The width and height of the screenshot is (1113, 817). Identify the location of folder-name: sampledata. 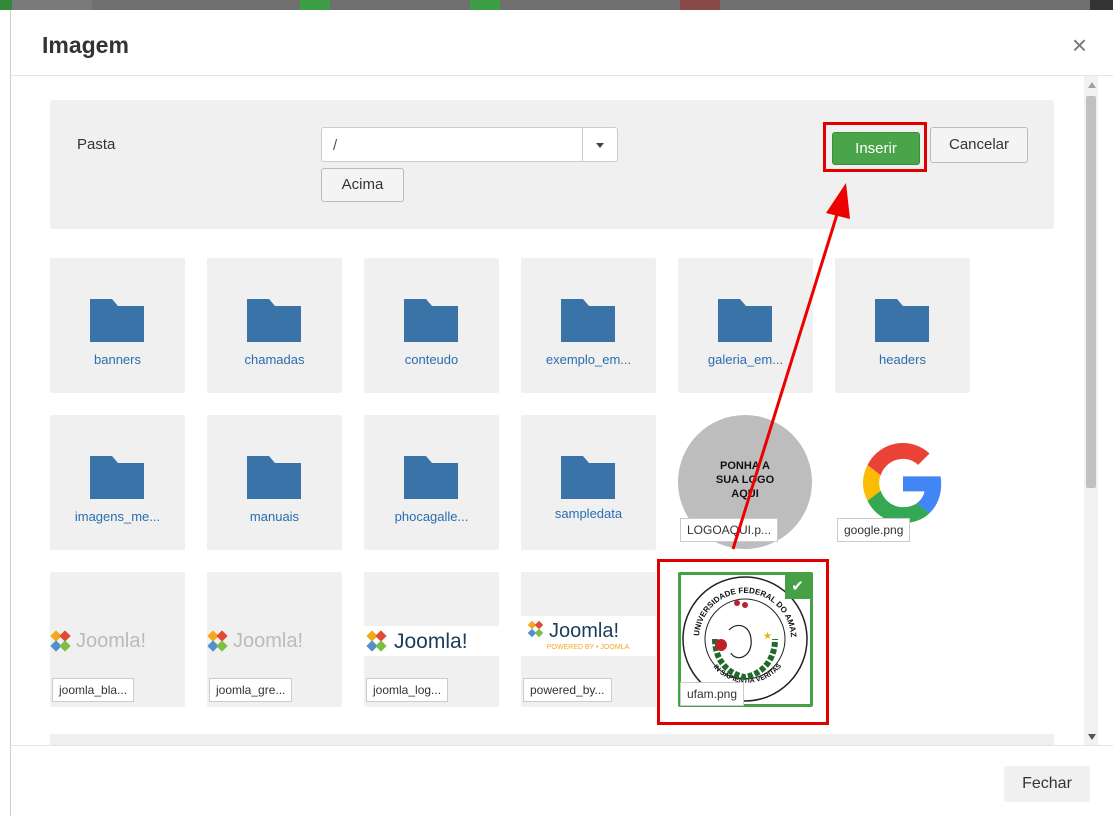
(588, 513).